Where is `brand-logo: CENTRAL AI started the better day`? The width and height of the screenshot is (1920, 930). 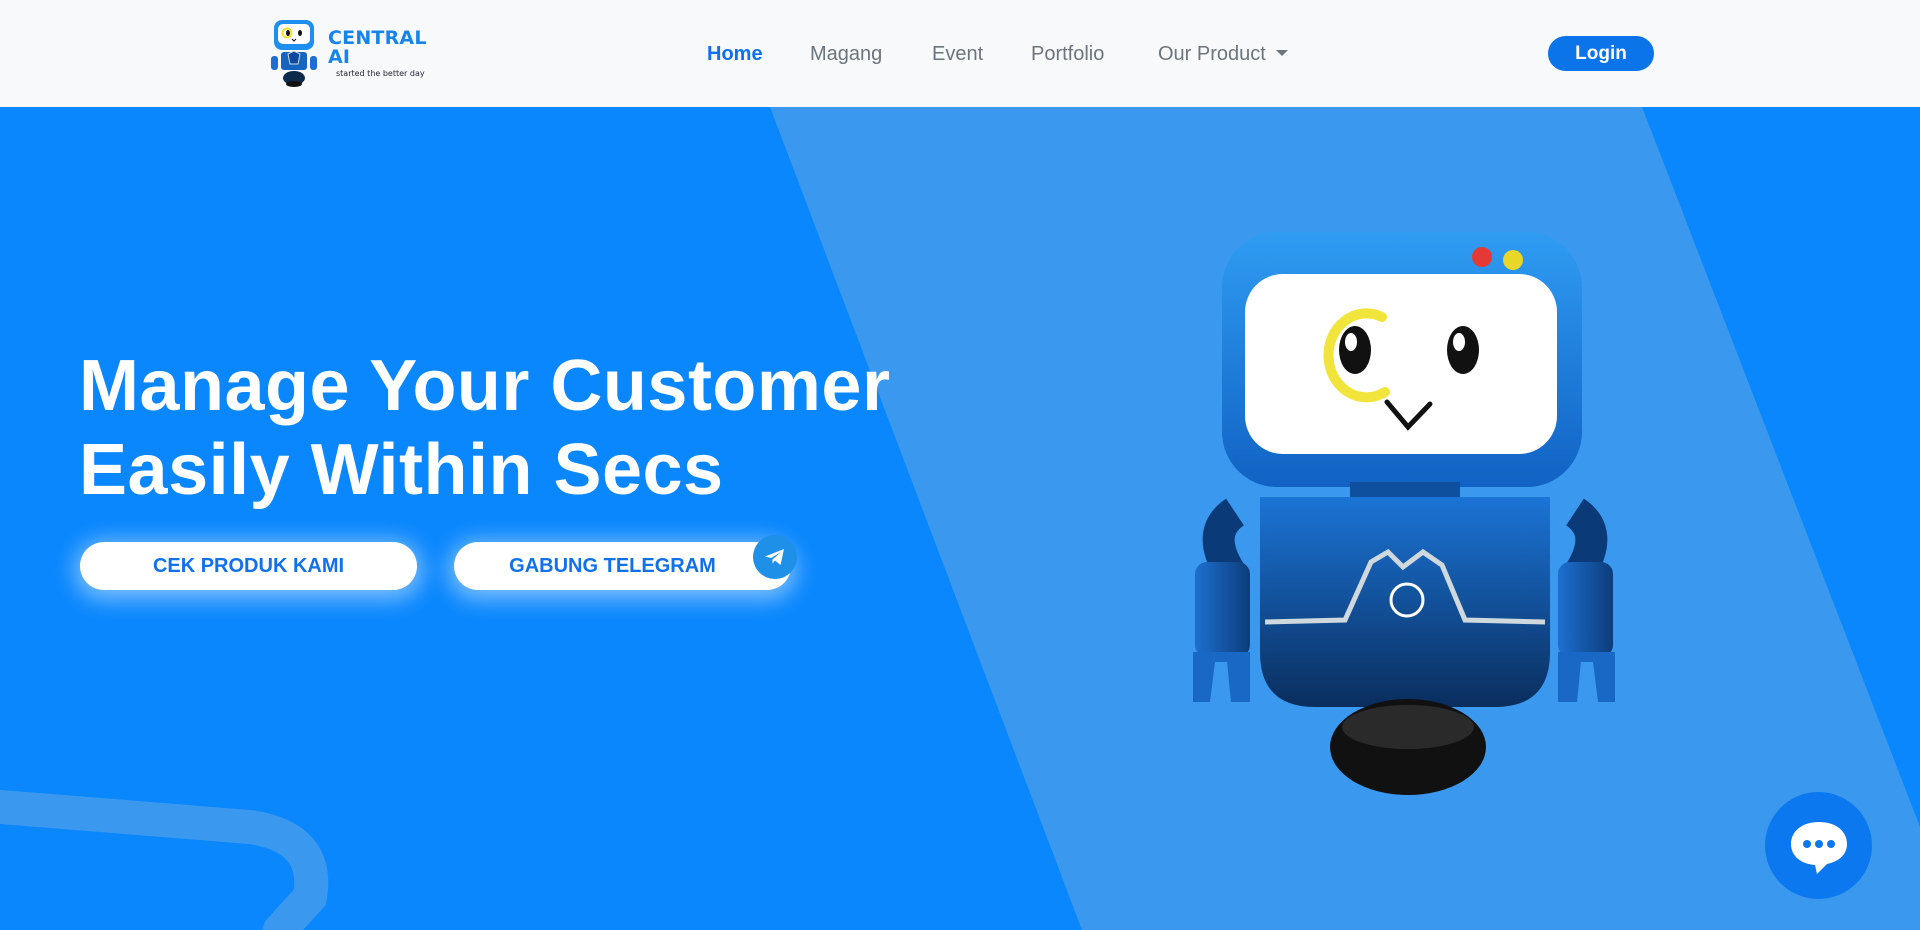
brand-logo: CENTRAL AI started the better day is located at coordinates (358, 53).